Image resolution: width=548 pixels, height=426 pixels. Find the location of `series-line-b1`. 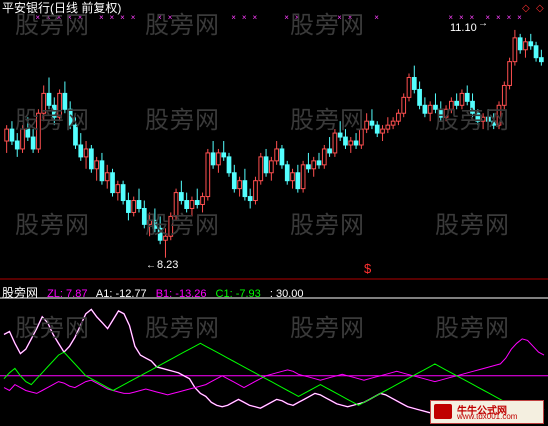

series-line-b1 is located at coordinates (274, 367).